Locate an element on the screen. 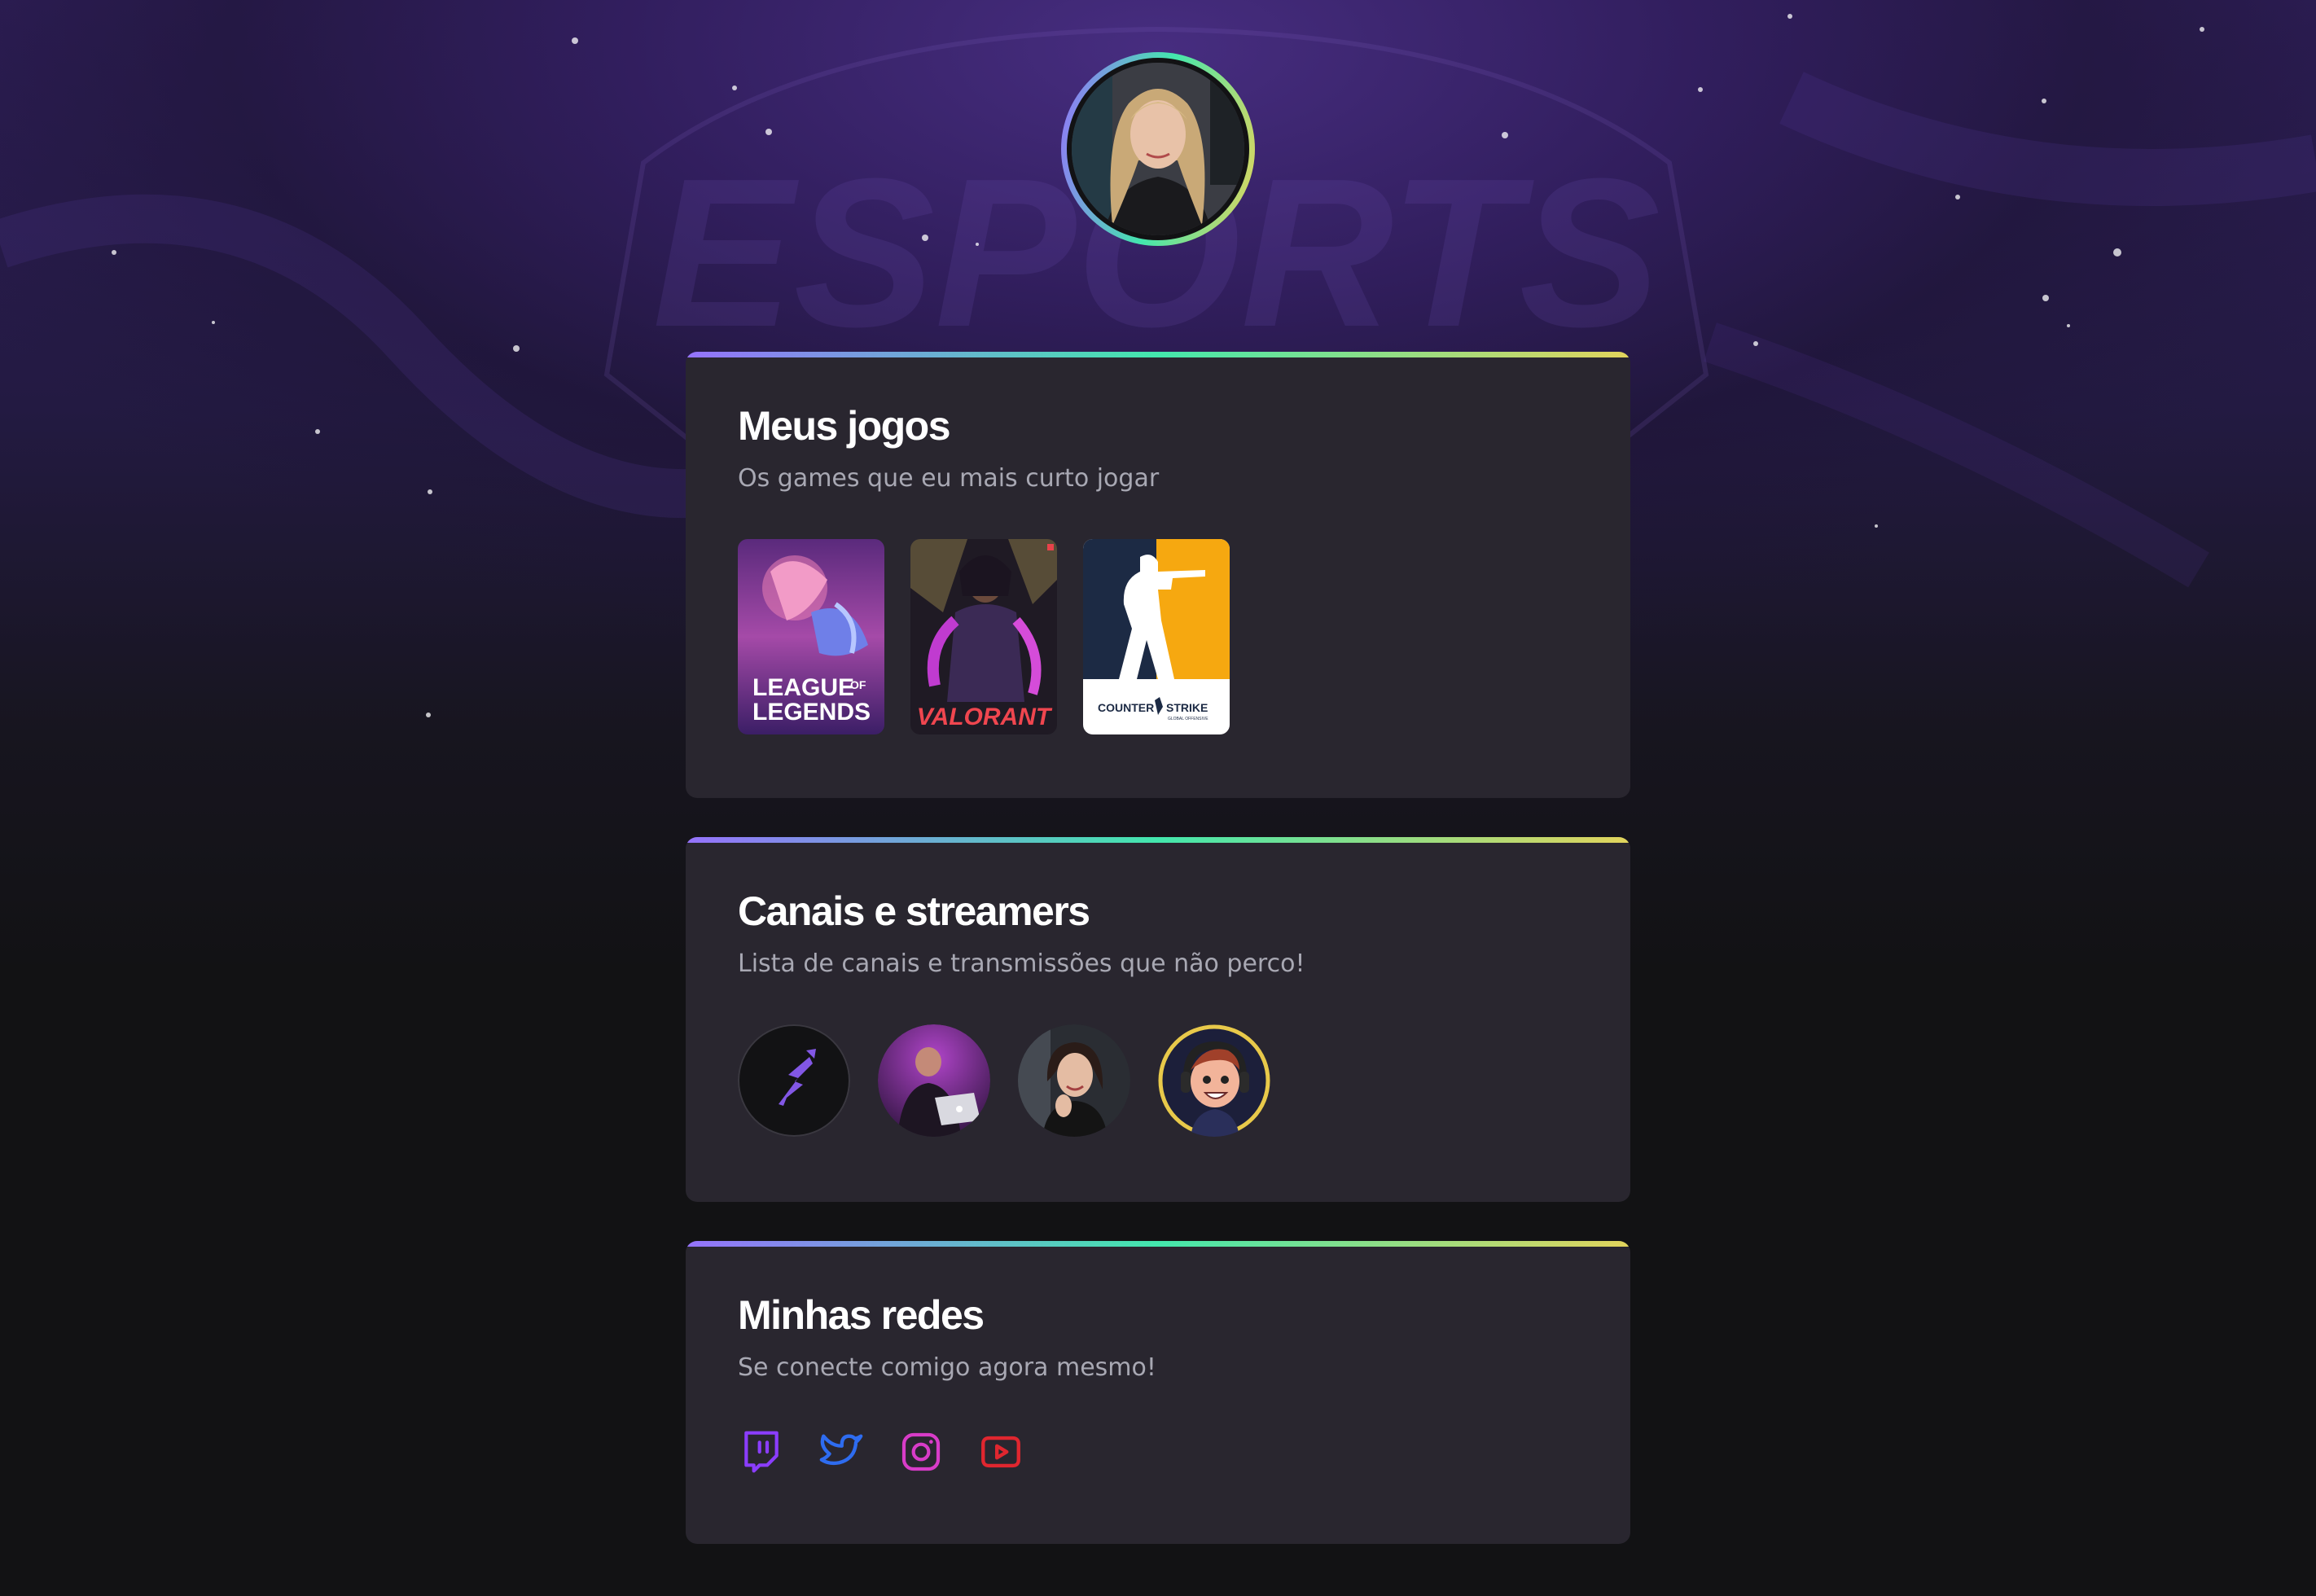 The image size is (2316, 1596). instagram-icon is located at coordinates (921, 1451).